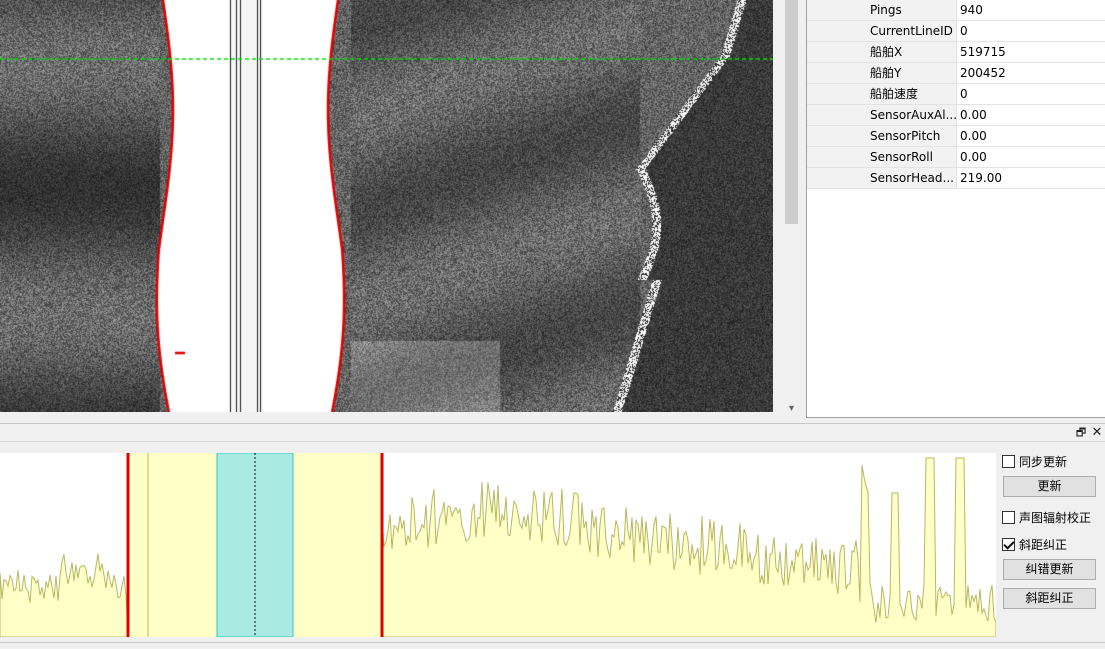  I want to click on checkbox-label: 斜距纠正, so click(1043, 544).